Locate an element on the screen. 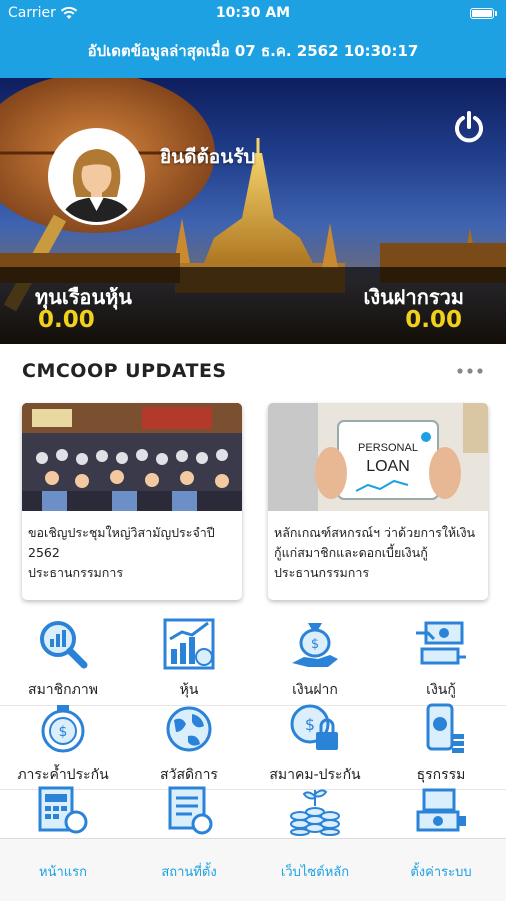 The width and height of the screenshot is (506, 901). updates-section-title: CMCOOP UPDATES is located at coordinates (124, 371).